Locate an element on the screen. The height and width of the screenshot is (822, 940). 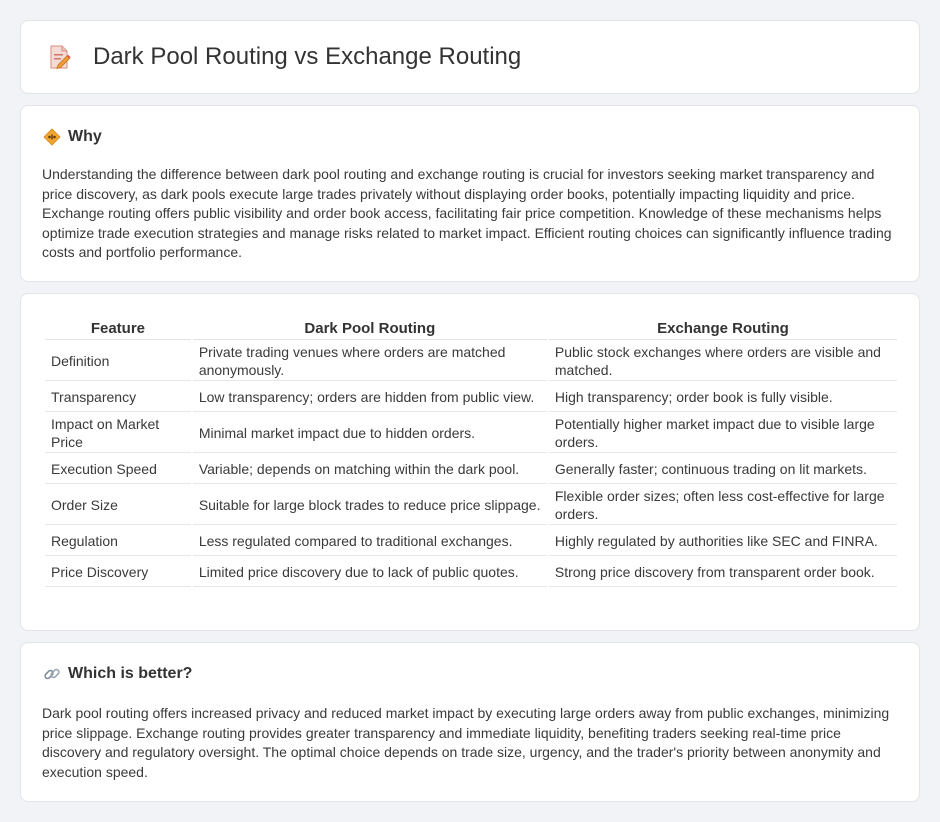
better-heading: Which is better? is located at coordinates (130, 673).